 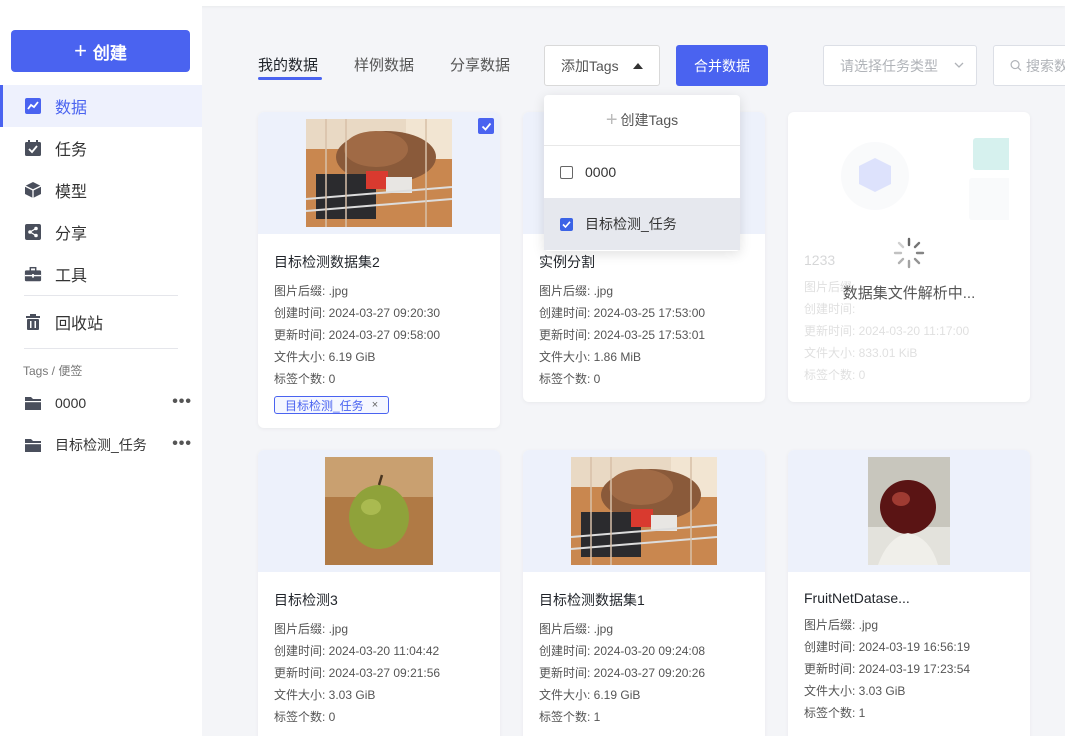 I want to click on caret-up-icon, so click(x=638, y=66).